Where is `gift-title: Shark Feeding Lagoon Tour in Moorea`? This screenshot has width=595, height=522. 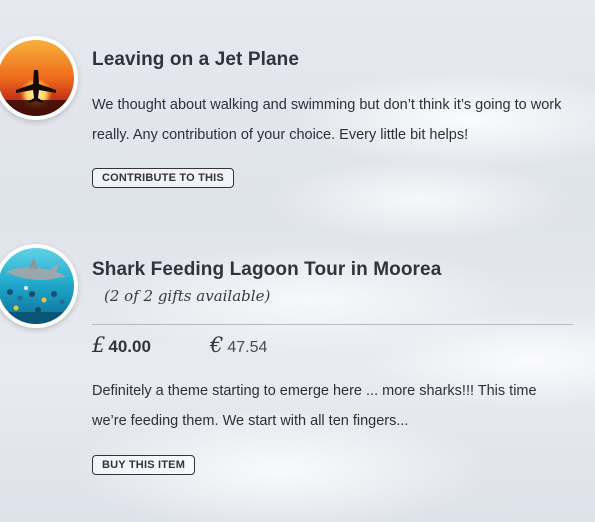 gift-title: Shark Feeding Lagoon Tour in Moorea is located at coordinates (267, 269).